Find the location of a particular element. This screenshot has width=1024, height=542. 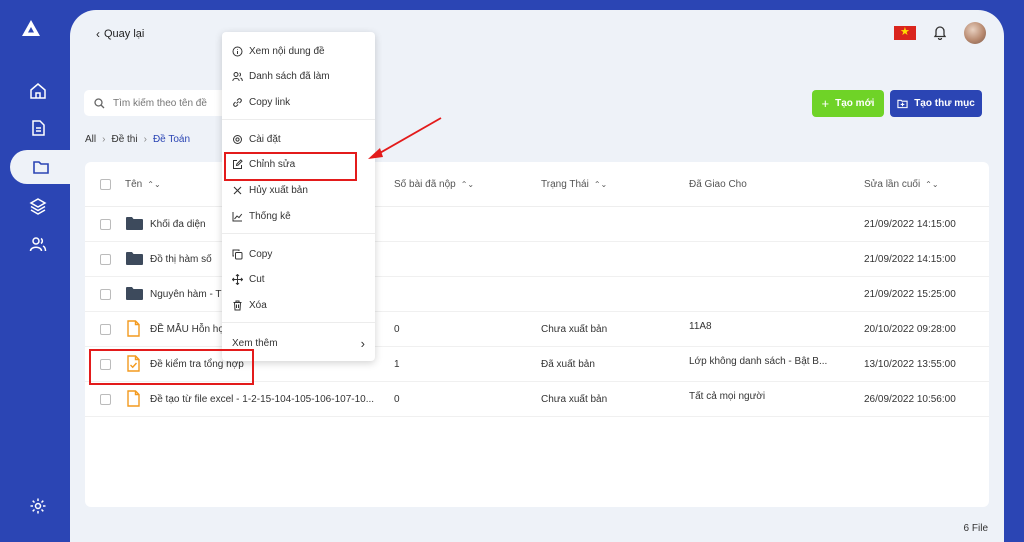

menu-item-submissions: Danh sách đã làm is located at coordinates (281, 76).